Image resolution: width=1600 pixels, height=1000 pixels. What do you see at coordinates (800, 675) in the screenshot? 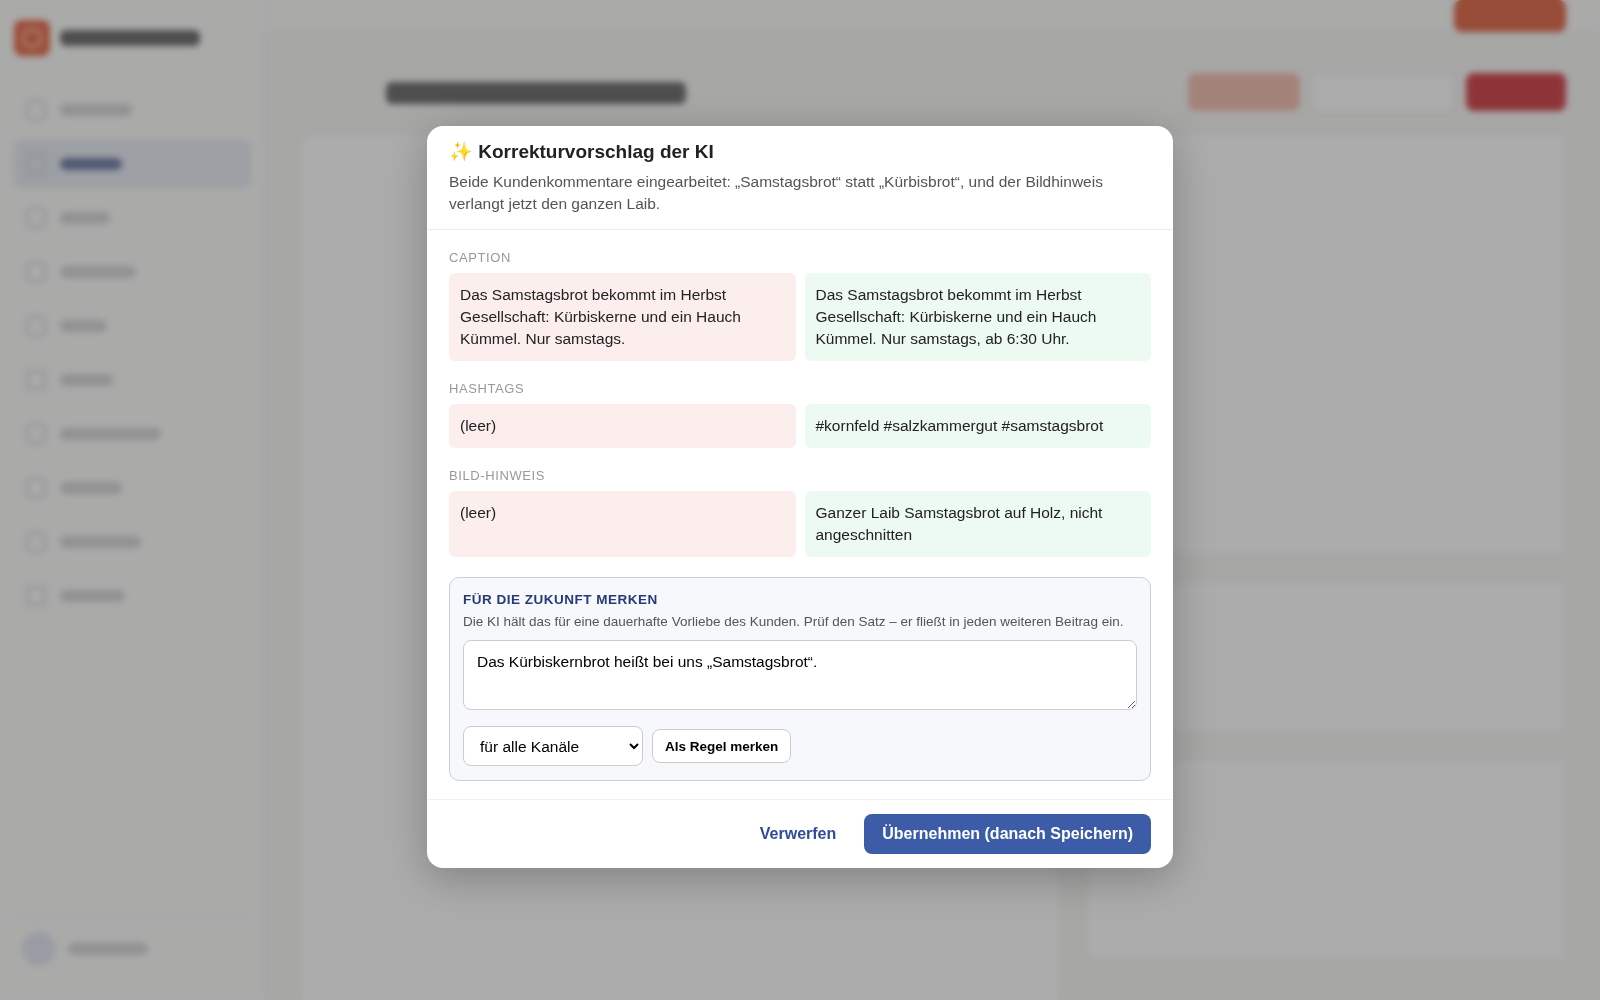
I see `rule-field: Das Kürbiskernbrot heißt bei uns „Samstagsbrot“.` at bounding box center [800, 675].